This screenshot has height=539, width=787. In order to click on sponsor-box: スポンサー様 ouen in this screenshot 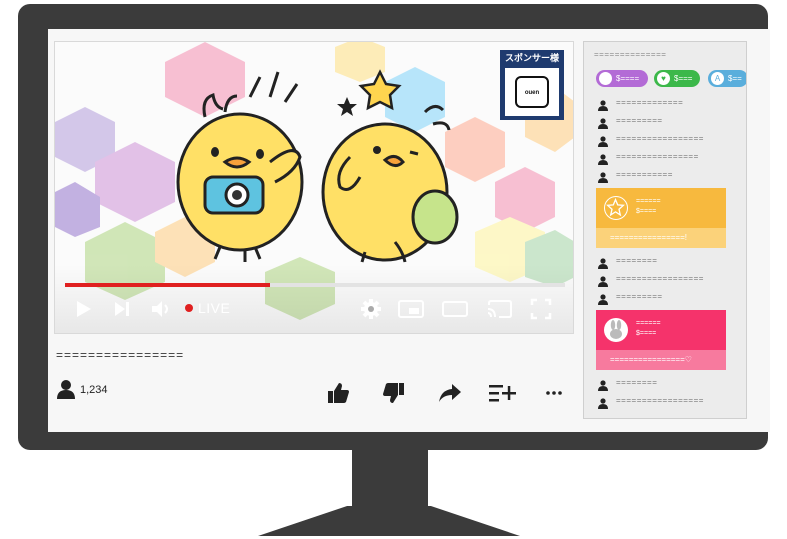, I will do `click(532, 85)`.